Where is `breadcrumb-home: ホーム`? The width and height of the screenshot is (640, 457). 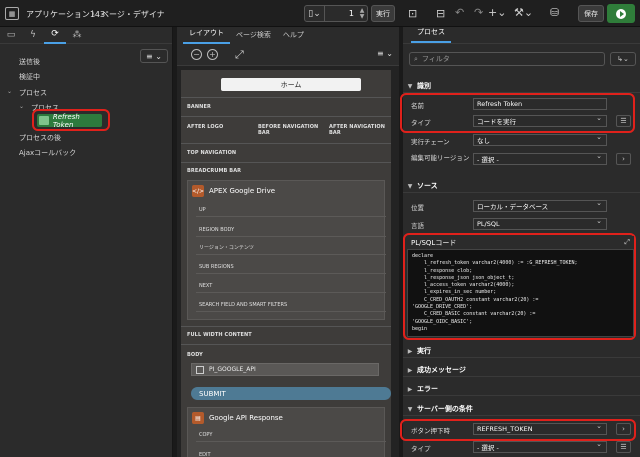 breadcrumb-home: ホーム is located at coordinates (291, 84).